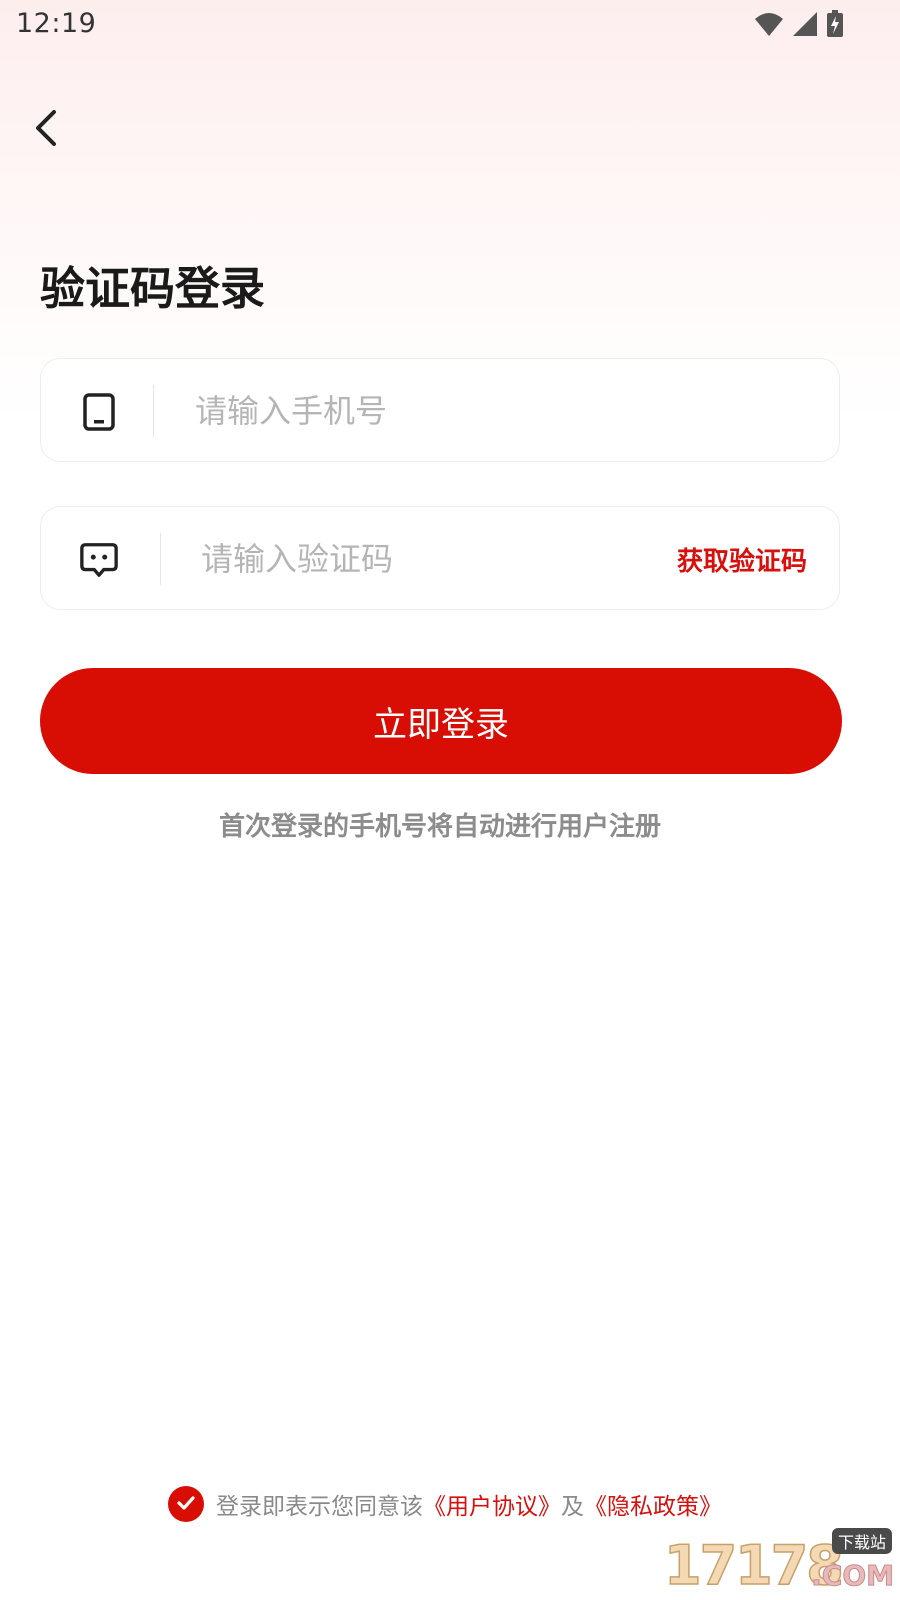 The width and height of the screenshot is (900, 1600). I want to click on phone-field, so click(440, 410).